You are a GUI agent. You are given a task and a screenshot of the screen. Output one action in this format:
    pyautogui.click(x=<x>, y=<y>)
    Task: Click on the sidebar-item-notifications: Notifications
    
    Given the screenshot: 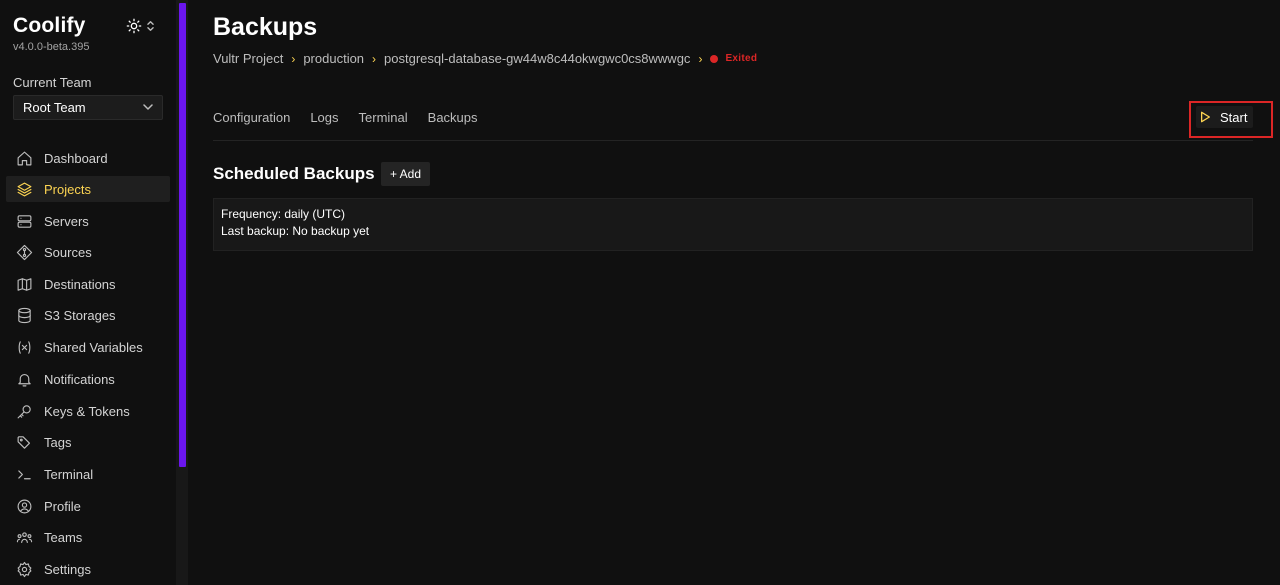 What is the action you would take?
    pyautogui.click(x=88, y=379)
    